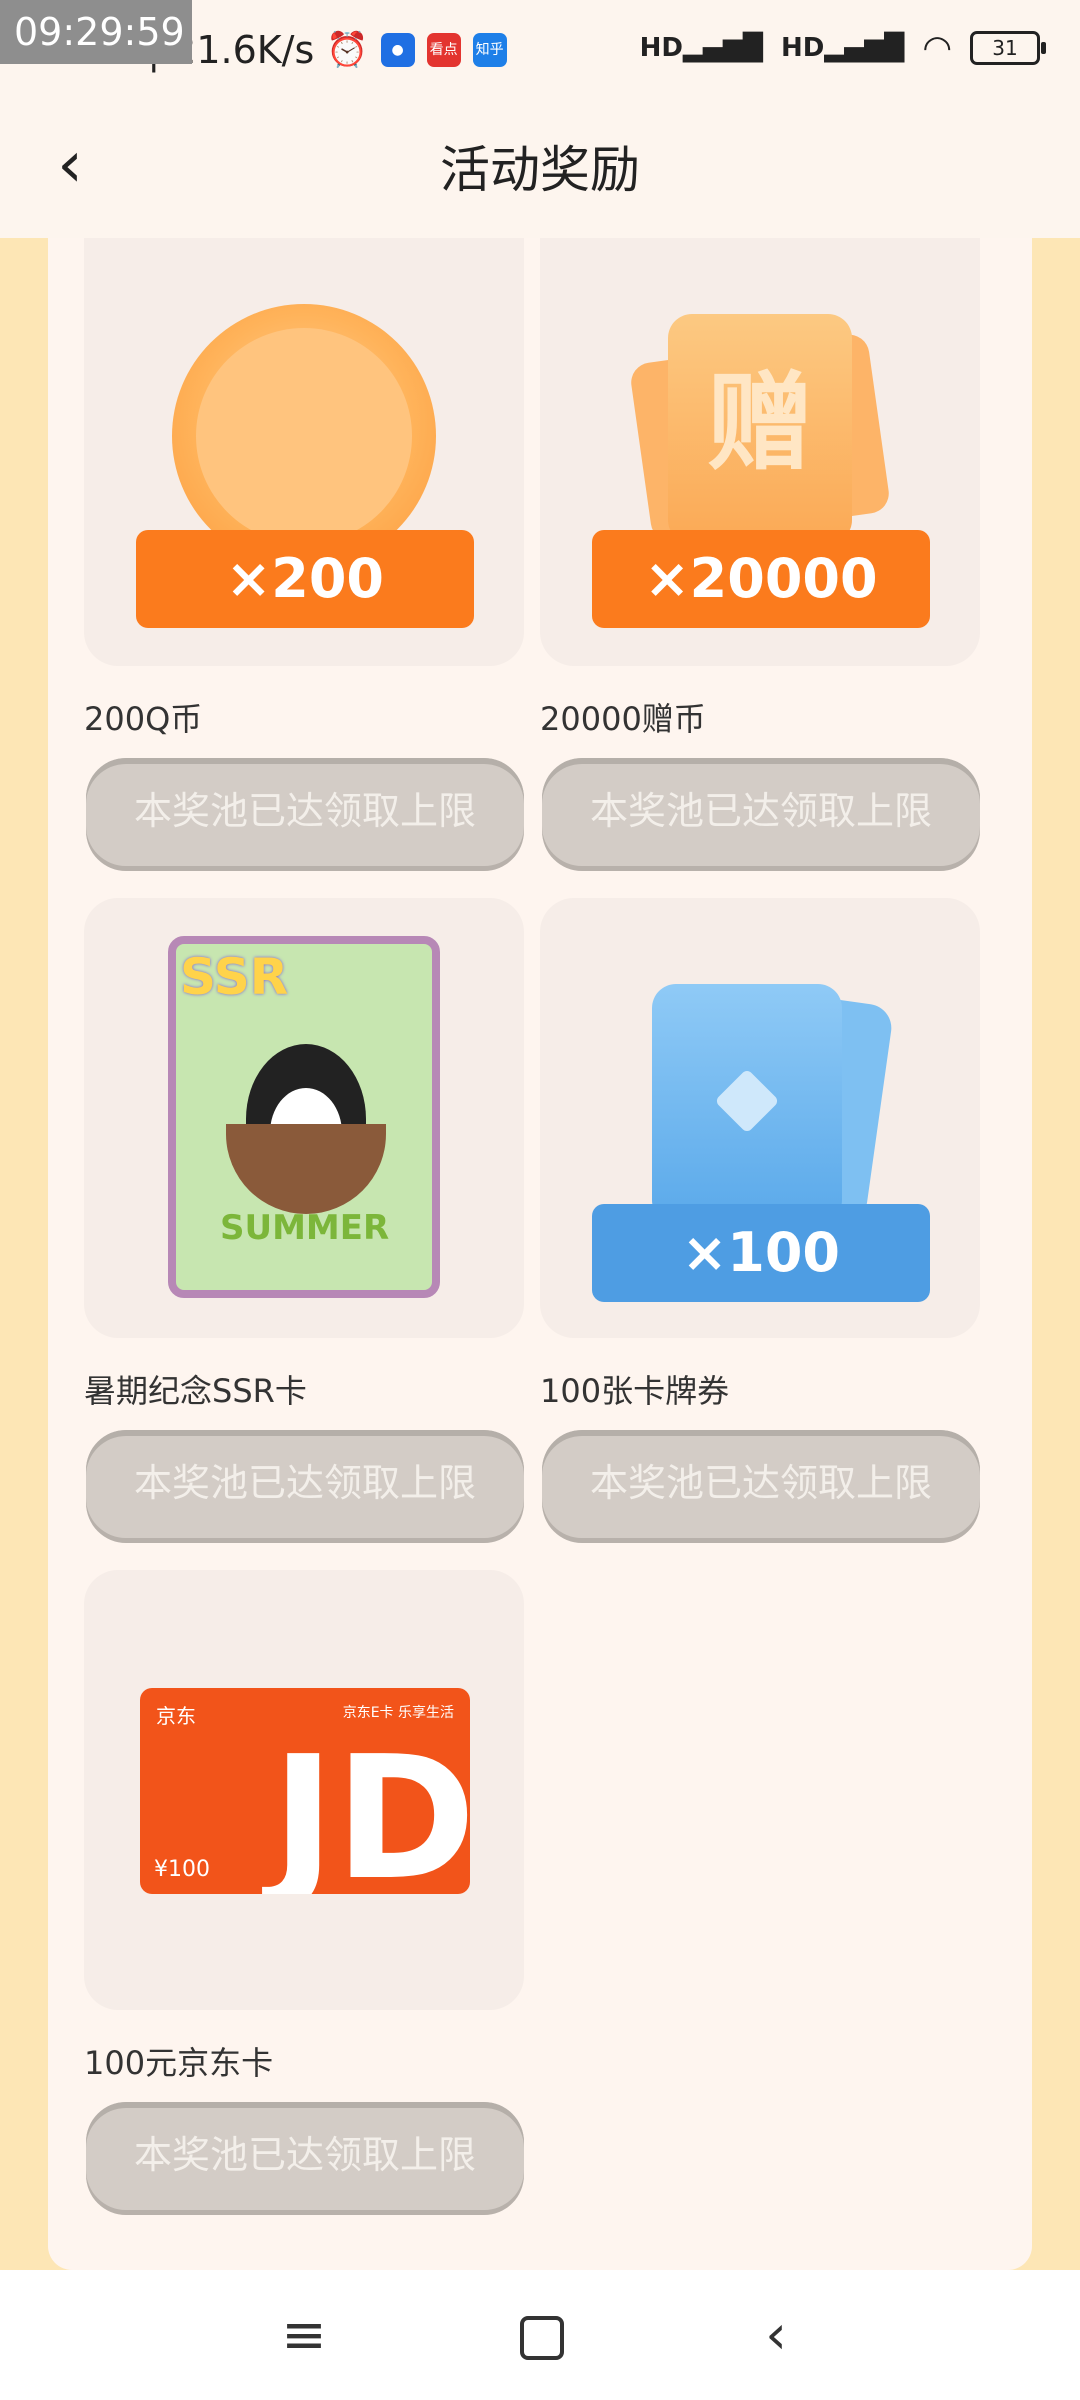  I want to click on reward-badge: ×20000, so click(761, 579).